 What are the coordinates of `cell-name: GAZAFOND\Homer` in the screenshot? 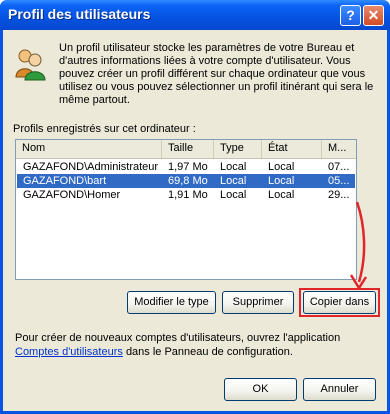 It's located at (72, 195).